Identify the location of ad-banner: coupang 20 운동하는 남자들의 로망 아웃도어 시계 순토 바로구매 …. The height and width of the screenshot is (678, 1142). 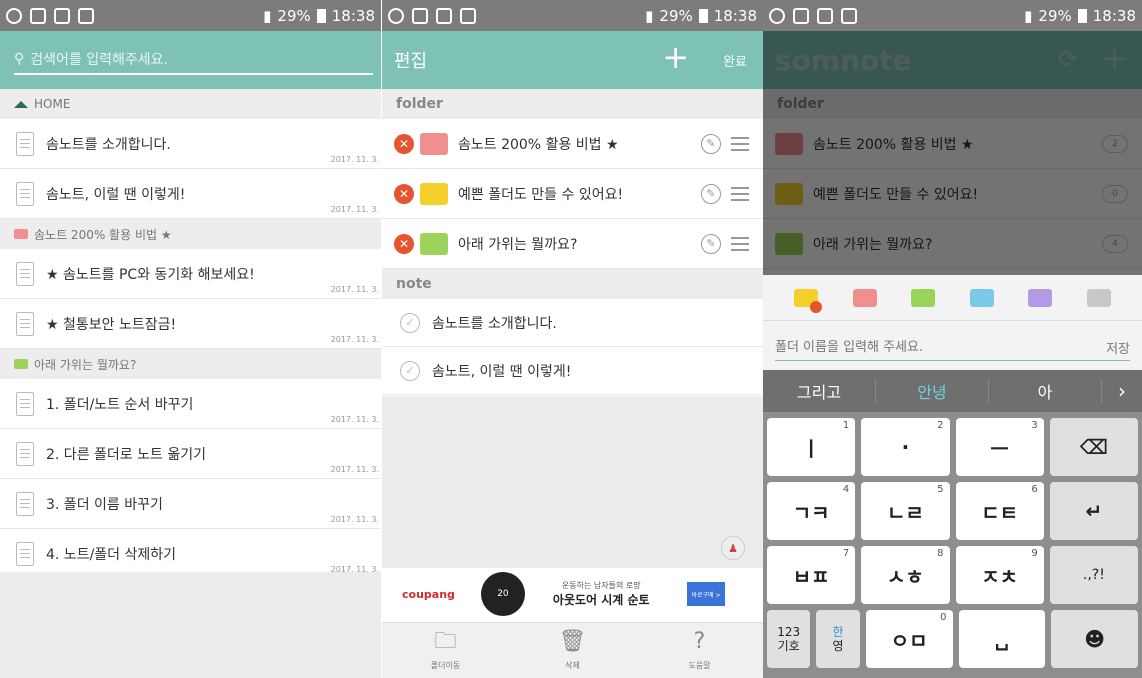
(572, 594).